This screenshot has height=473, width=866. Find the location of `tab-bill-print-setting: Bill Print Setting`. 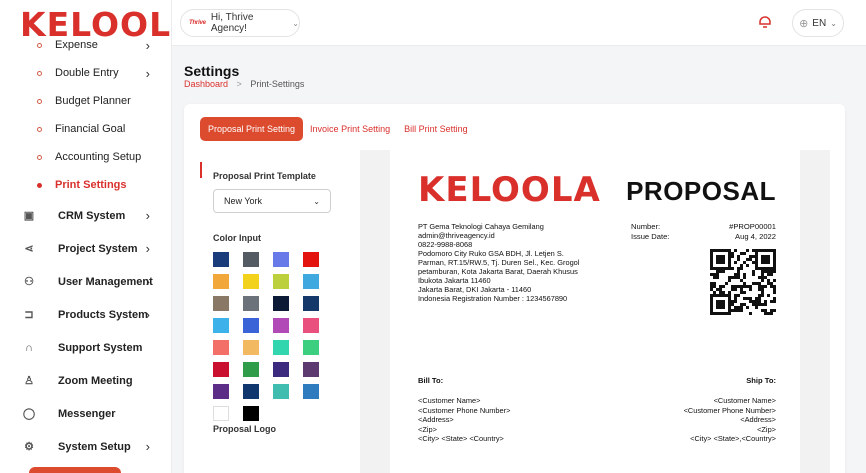

tab-bill-print-setting: Bill Print Setting is located at coordinates (436, 129).